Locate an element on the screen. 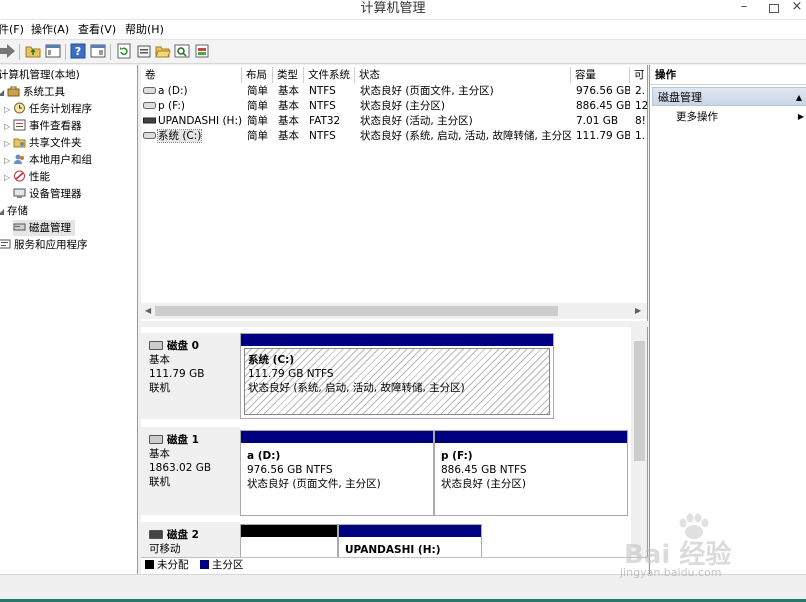 The image size is (806, 602). tree-system-tools: ◢系统工具 is located at coordinates (32, 92).